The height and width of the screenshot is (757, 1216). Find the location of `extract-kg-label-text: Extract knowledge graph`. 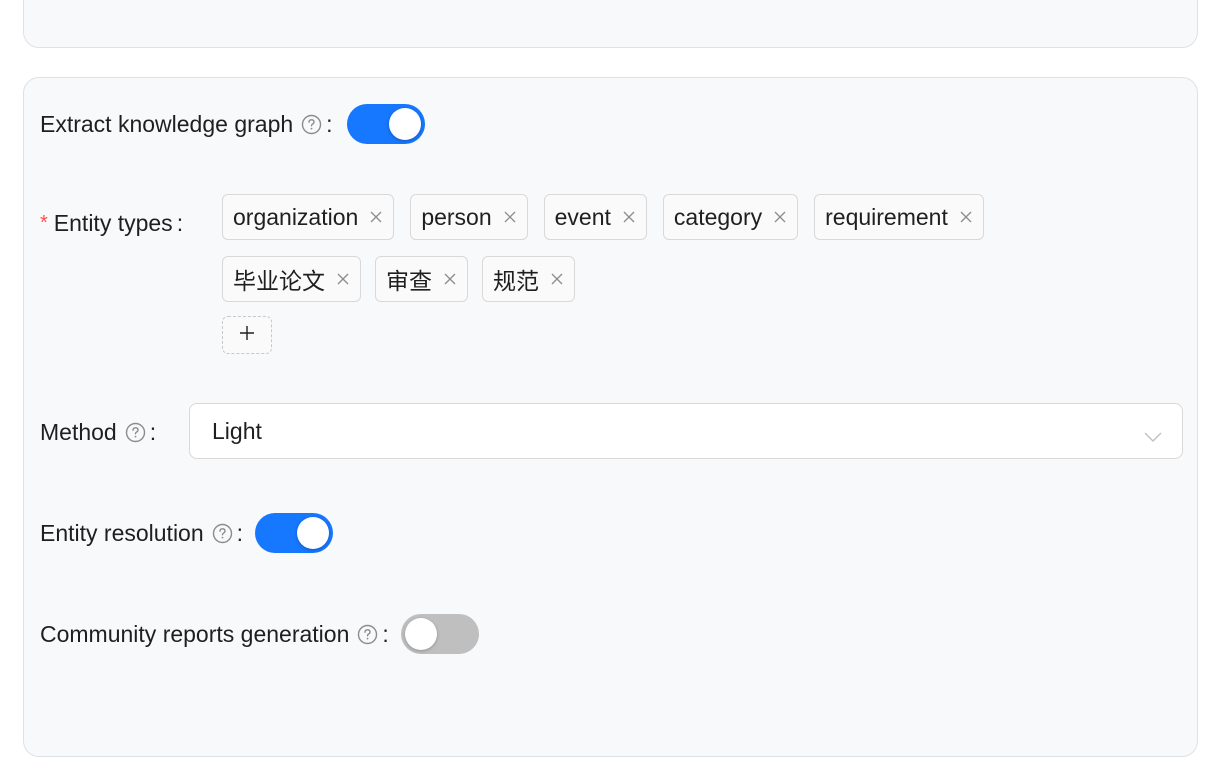

extract-kg-label-text: Extract knowledge graph is located at coordinates (167, 124).